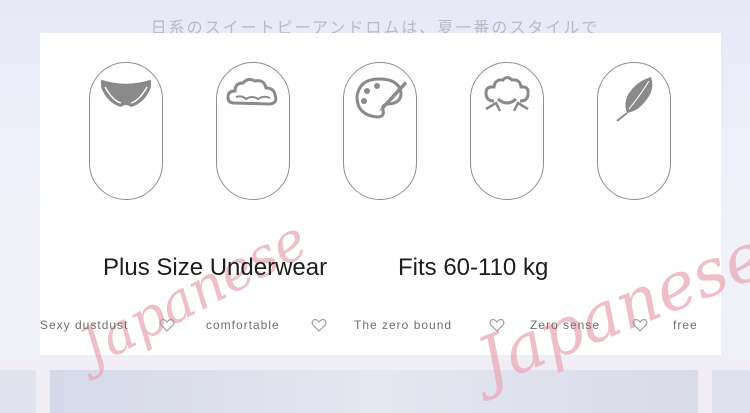 Image resolution: width=750 pixels, height=413 pixels. What do you see at coordinates (252, 91) in the screenshot?
I see `cloud-icon` at bounding box center [252, 91].